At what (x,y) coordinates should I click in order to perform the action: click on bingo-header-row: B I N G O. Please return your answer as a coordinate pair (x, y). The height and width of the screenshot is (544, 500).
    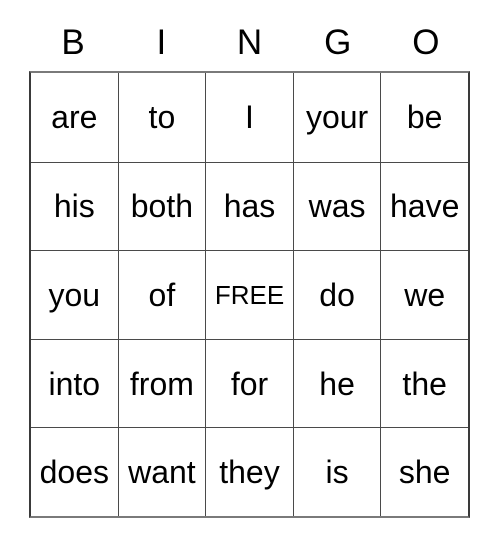
    Looking at the image, I should click on (249, 42).